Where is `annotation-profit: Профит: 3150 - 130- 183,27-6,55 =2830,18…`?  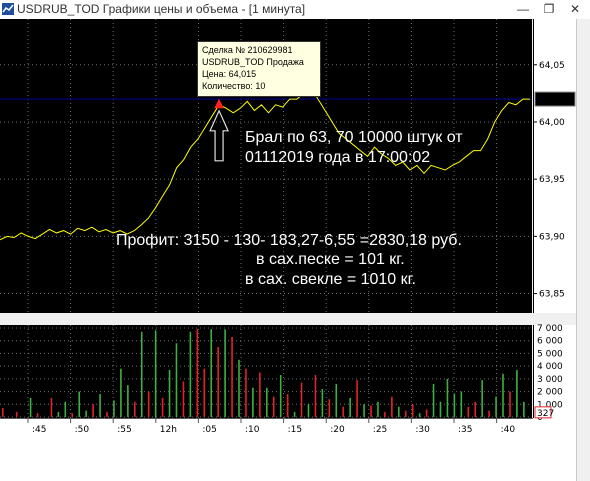
annotation-profit: Профит: 3150 - 130- 183,27-6,55 =2830,18… is located at coordinates (289, 240).